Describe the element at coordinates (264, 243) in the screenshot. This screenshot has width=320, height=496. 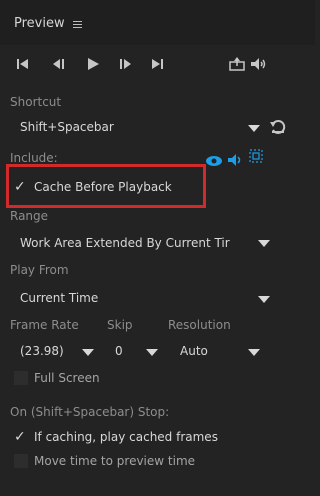
I see `range-dropdown-icon` at that location.